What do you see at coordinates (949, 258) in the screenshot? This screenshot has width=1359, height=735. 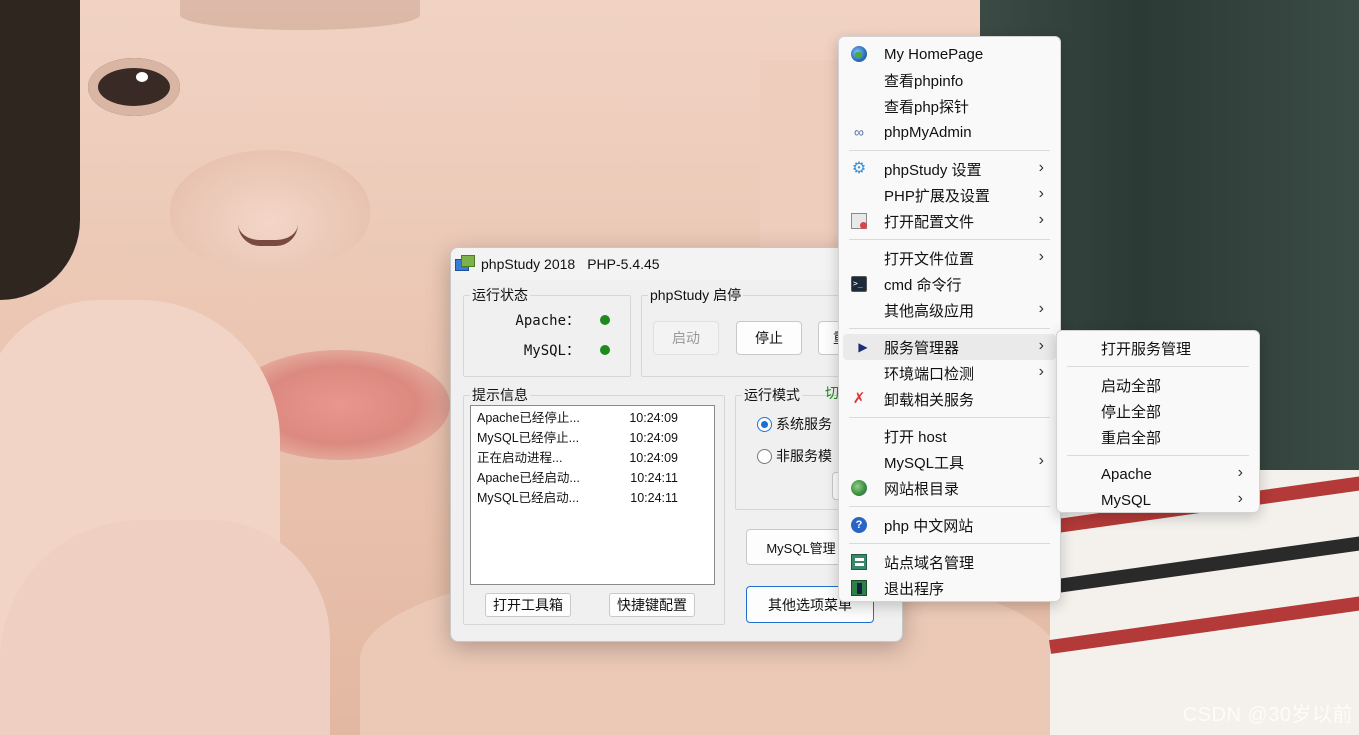 I see `menu-item-open-file-location: 打开文件位置 ›` at bounding box center [949, 258].